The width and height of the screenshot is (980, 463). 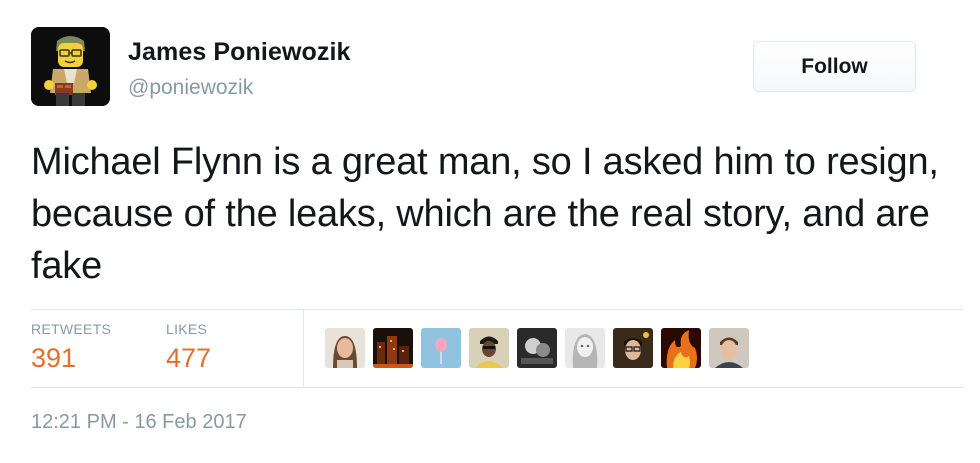 I want to click on retweets-count: 391, so click(x=53, y=358).